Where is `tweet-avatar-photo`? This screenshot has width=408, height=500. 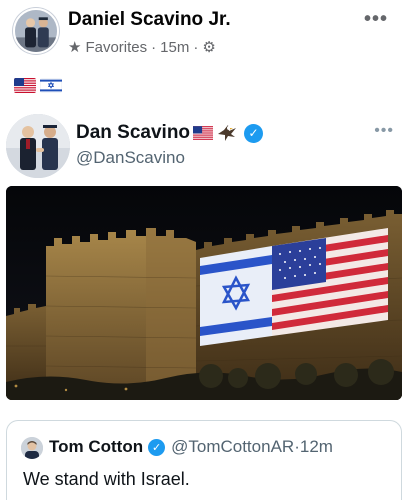 tweet-avatar-photo is located at coordinates (38, 146).